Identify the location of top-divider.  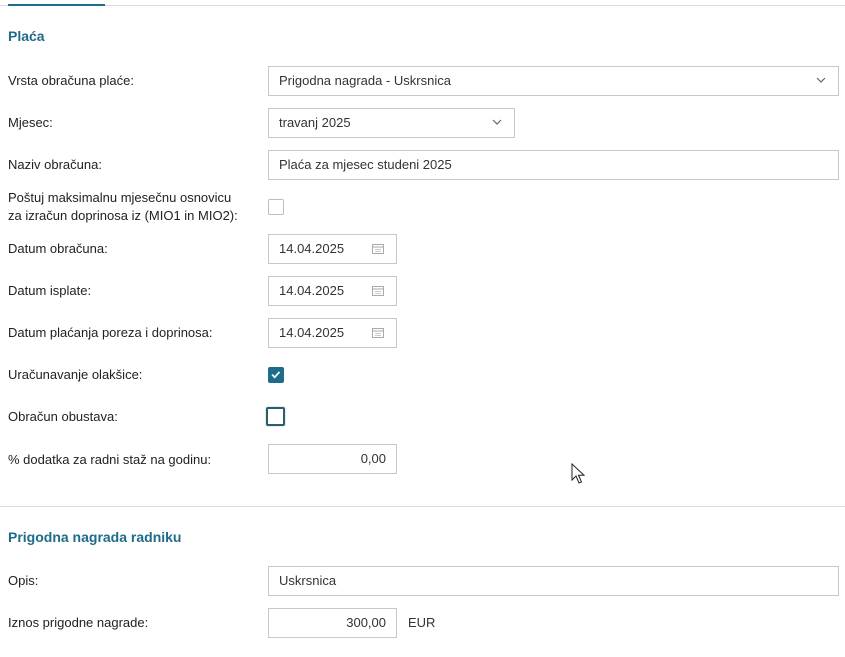
(422, 5).